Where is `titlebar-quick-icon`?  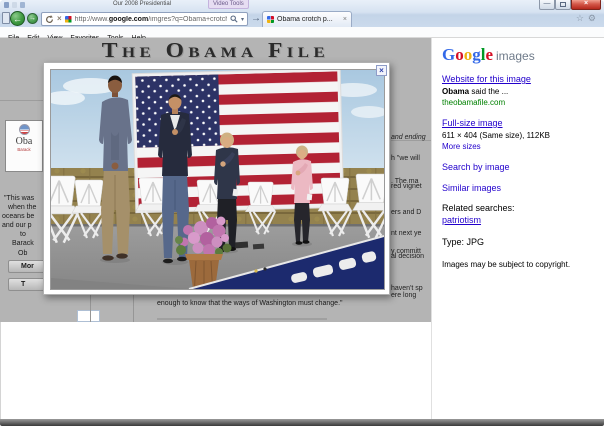 titlebar-quick-icon is located at coordinates (14, 5).